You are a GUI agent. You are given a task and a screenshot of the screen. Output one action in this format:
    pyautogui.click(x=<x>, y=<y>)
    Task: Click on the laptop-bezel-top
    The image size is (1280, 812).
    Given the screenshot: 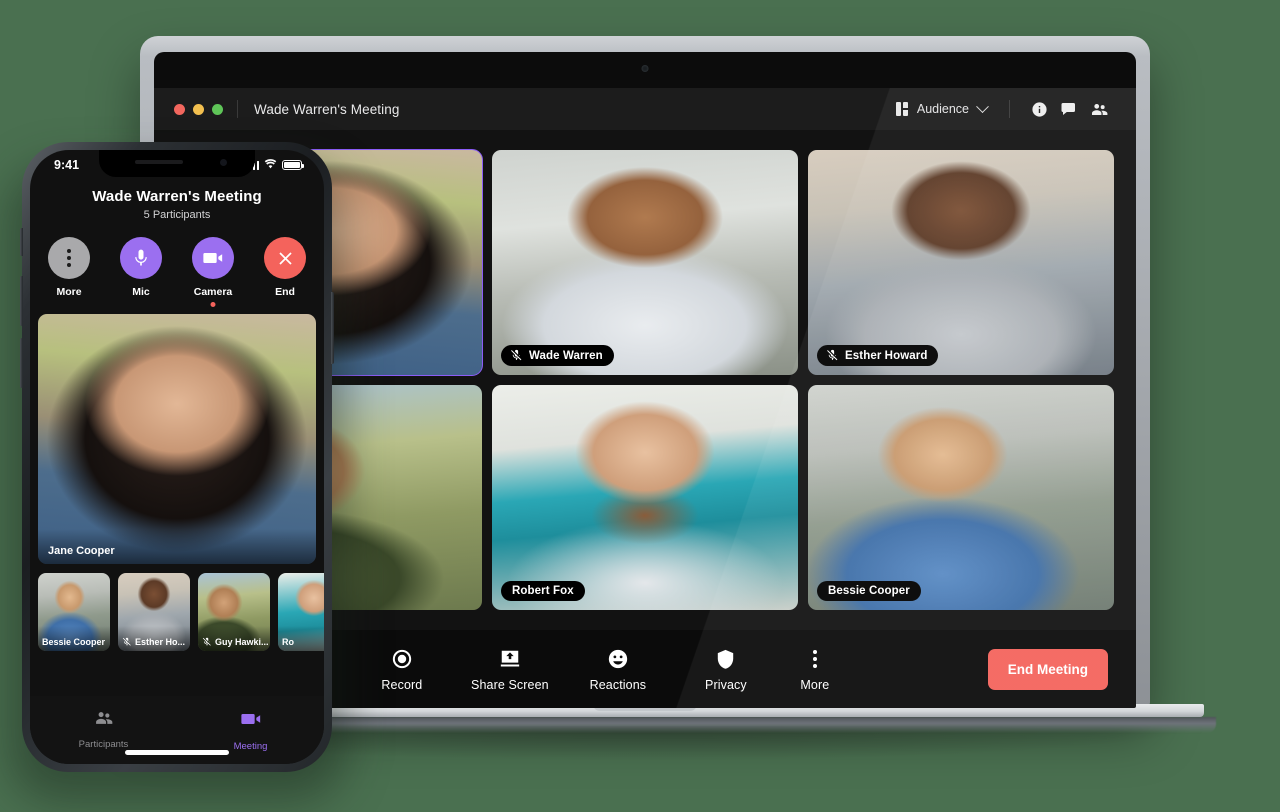 What is the action you would take?
    pyautogui.click(x=645, y=70)
    